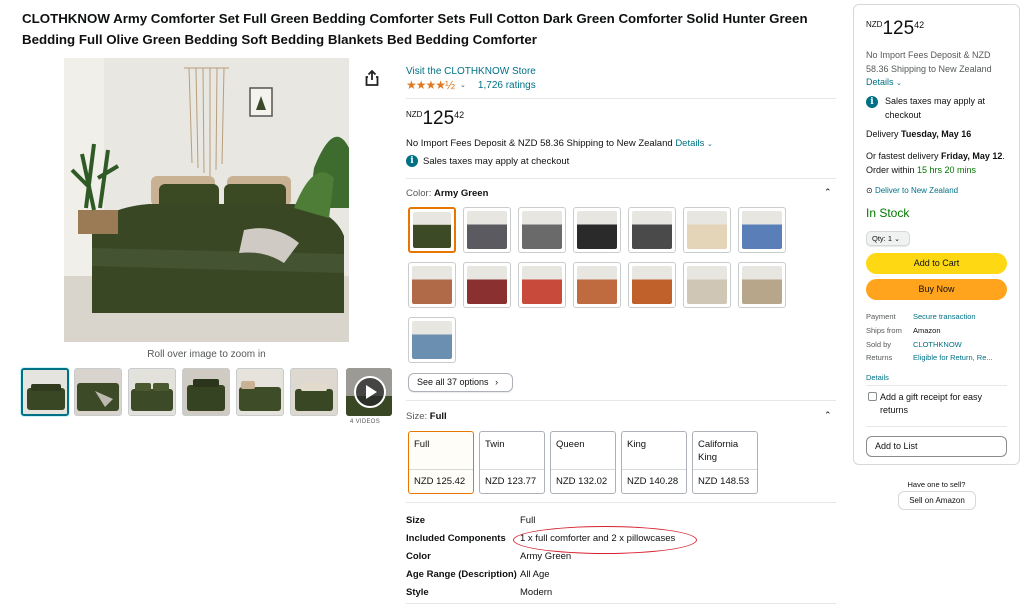  What do you see at coordinates (507, 85) in the screenshot?
I see `ratings-link: 1,726 ratings` at bounding box center [507, 85].